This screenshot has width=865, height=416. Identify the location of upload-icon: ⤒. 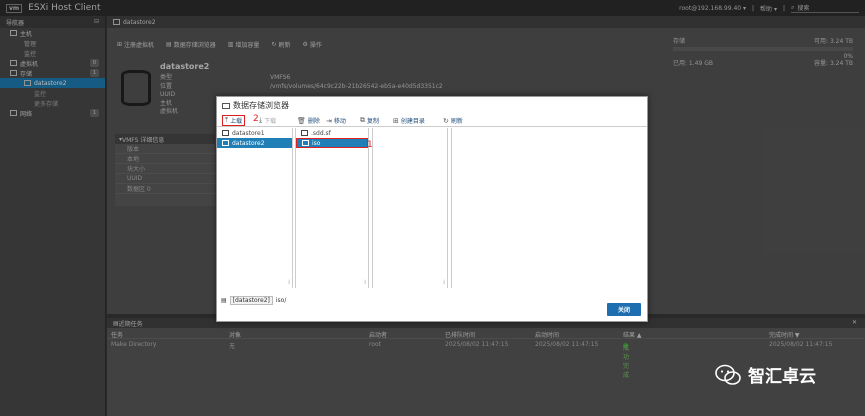
(227, 120).